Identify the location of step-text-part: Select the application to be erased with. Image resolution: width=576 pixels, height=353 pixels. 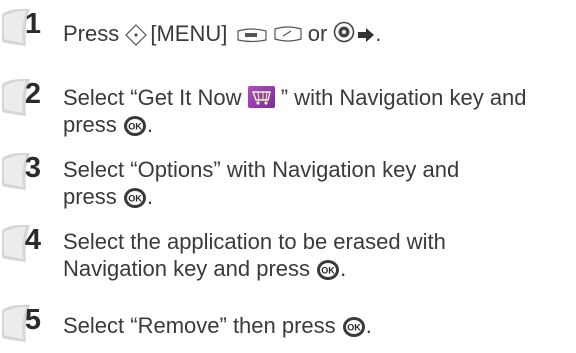
(254, 241).